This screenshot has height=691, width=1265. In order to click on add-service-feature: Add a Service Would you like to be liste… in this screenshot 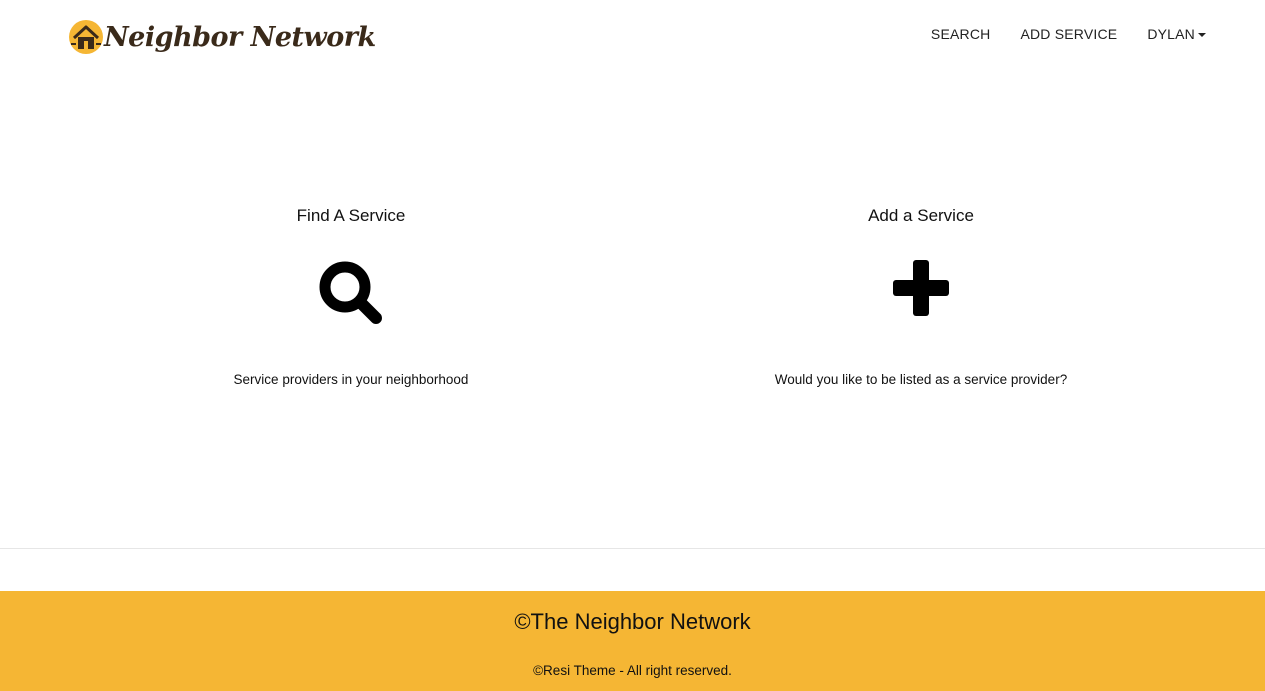, I will do `click(921, 295)`.